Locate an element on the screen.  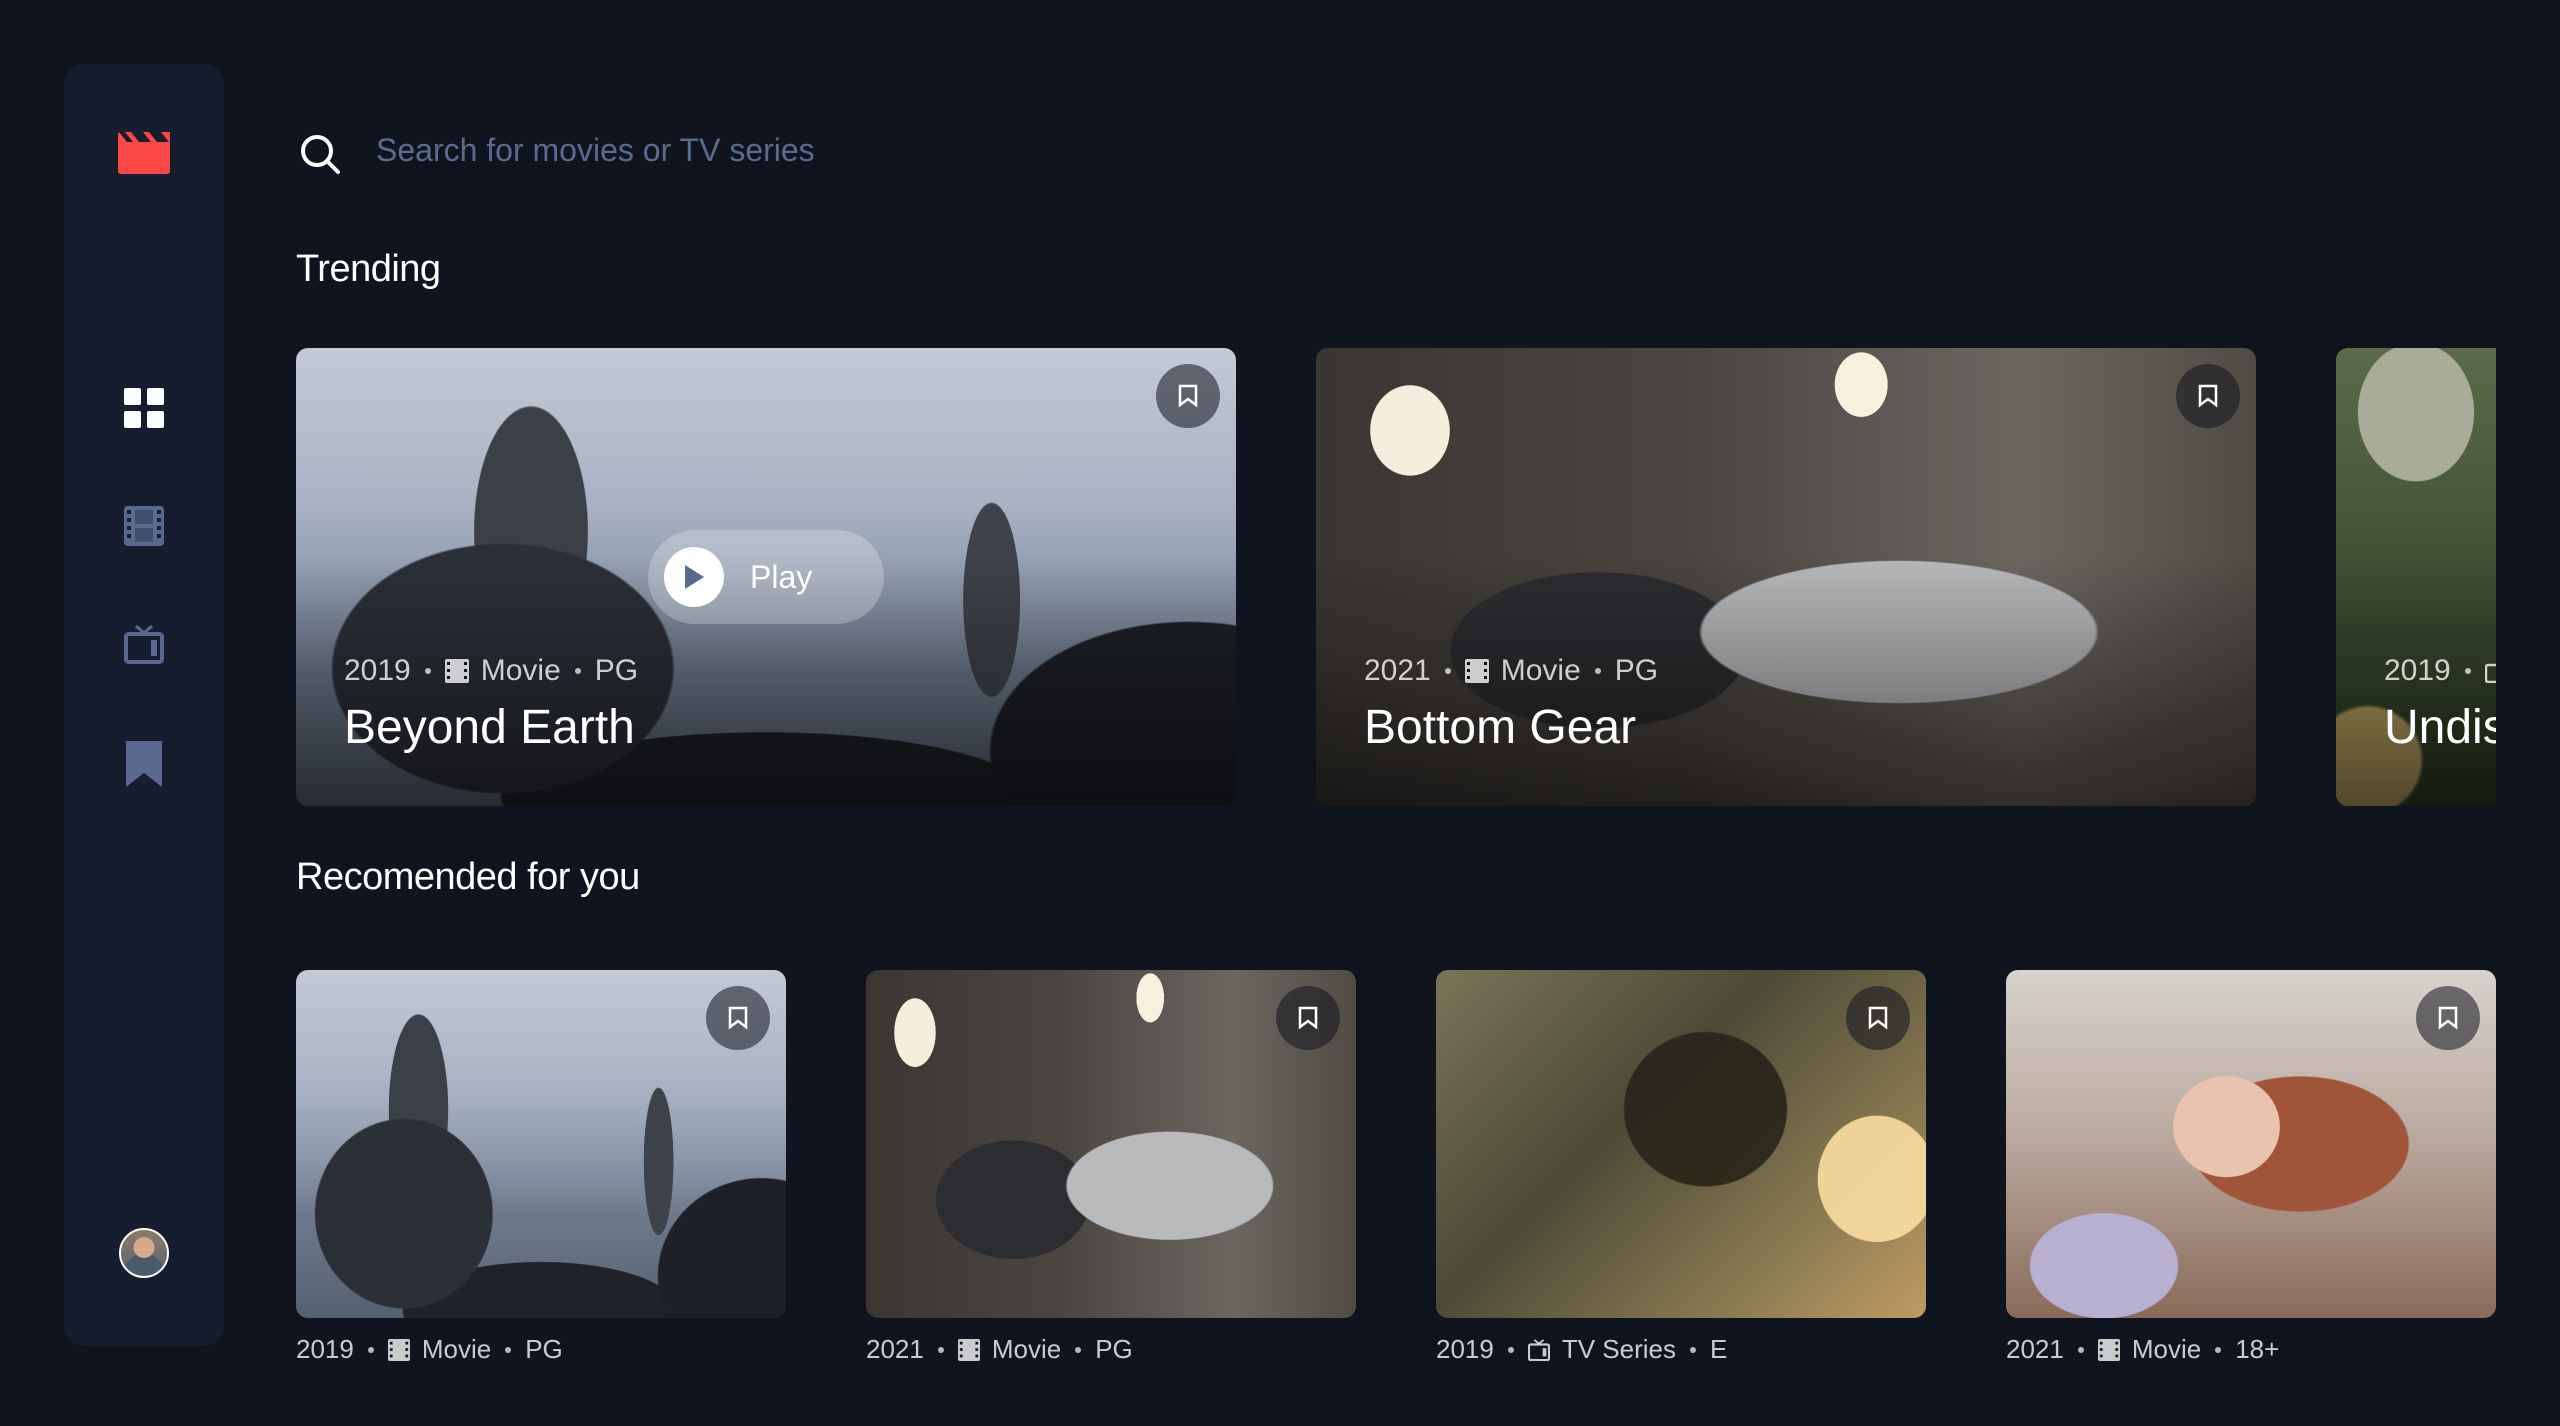
card-title: Beyond Earth is located at coordinates (489, 727).